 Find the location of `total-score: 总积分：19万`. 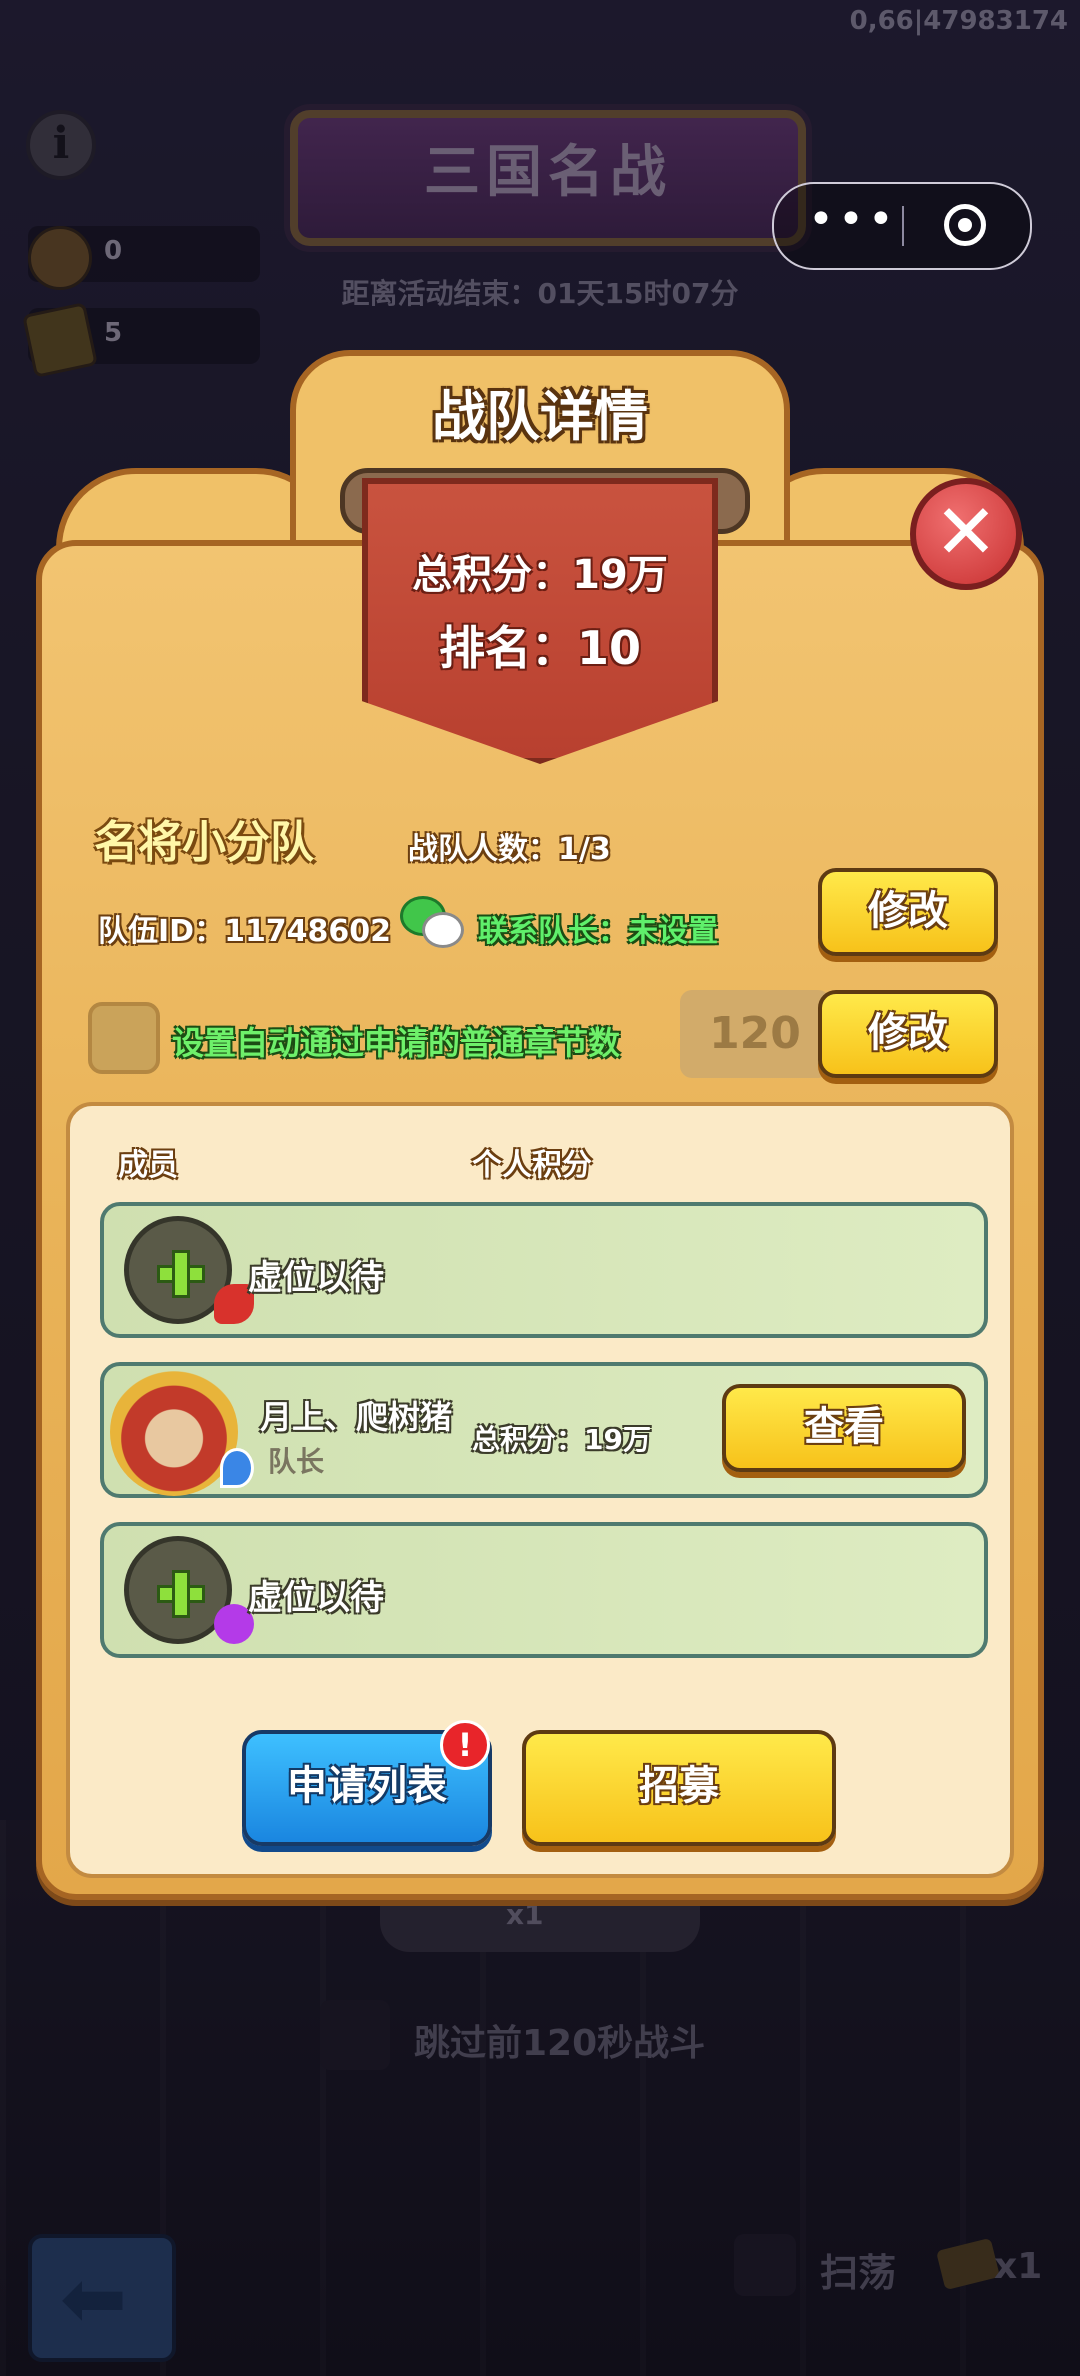

total-score: 总积分：19万 is located at coordinates (540, 575).